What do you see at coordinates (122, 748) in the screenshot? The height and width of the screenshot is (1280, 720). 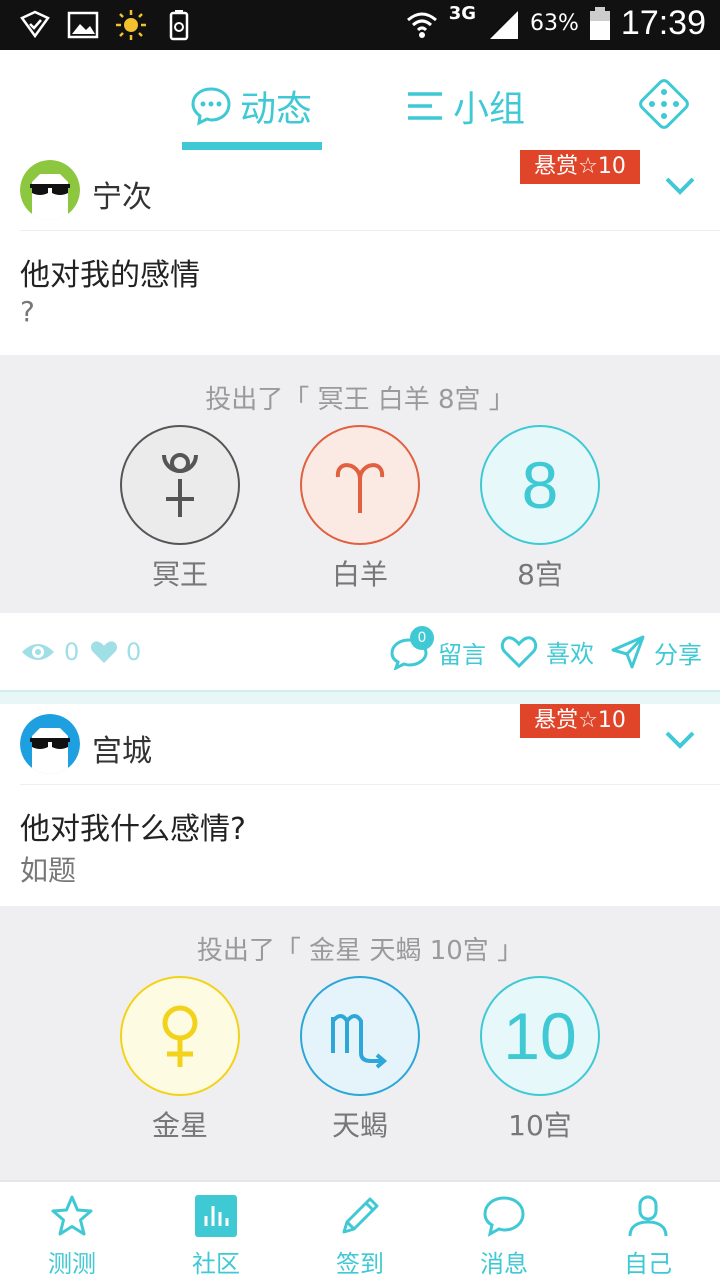 I see `username: 宫城` at bounding box center [122, 748].